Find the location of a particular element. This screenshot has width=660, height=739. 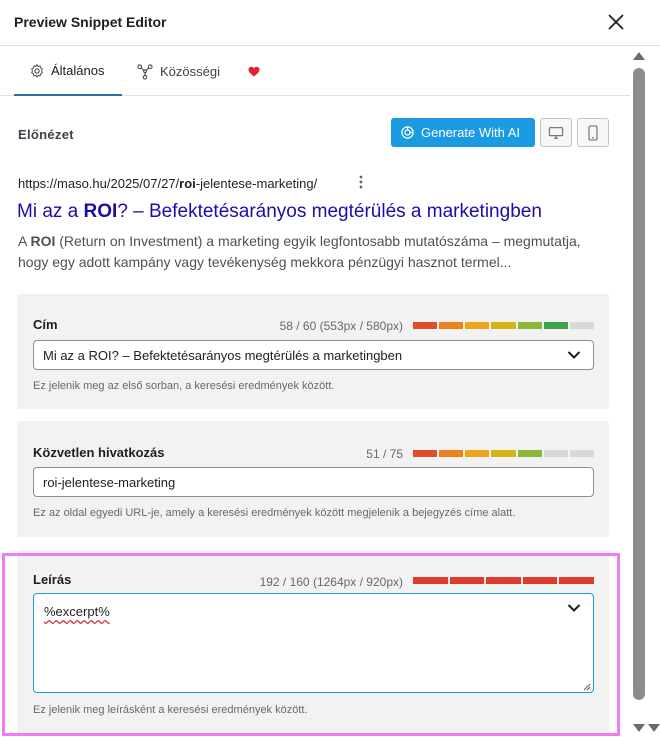

permalink-field-label: Közvetlen hivatkozás is located at coordinates (99, 452).